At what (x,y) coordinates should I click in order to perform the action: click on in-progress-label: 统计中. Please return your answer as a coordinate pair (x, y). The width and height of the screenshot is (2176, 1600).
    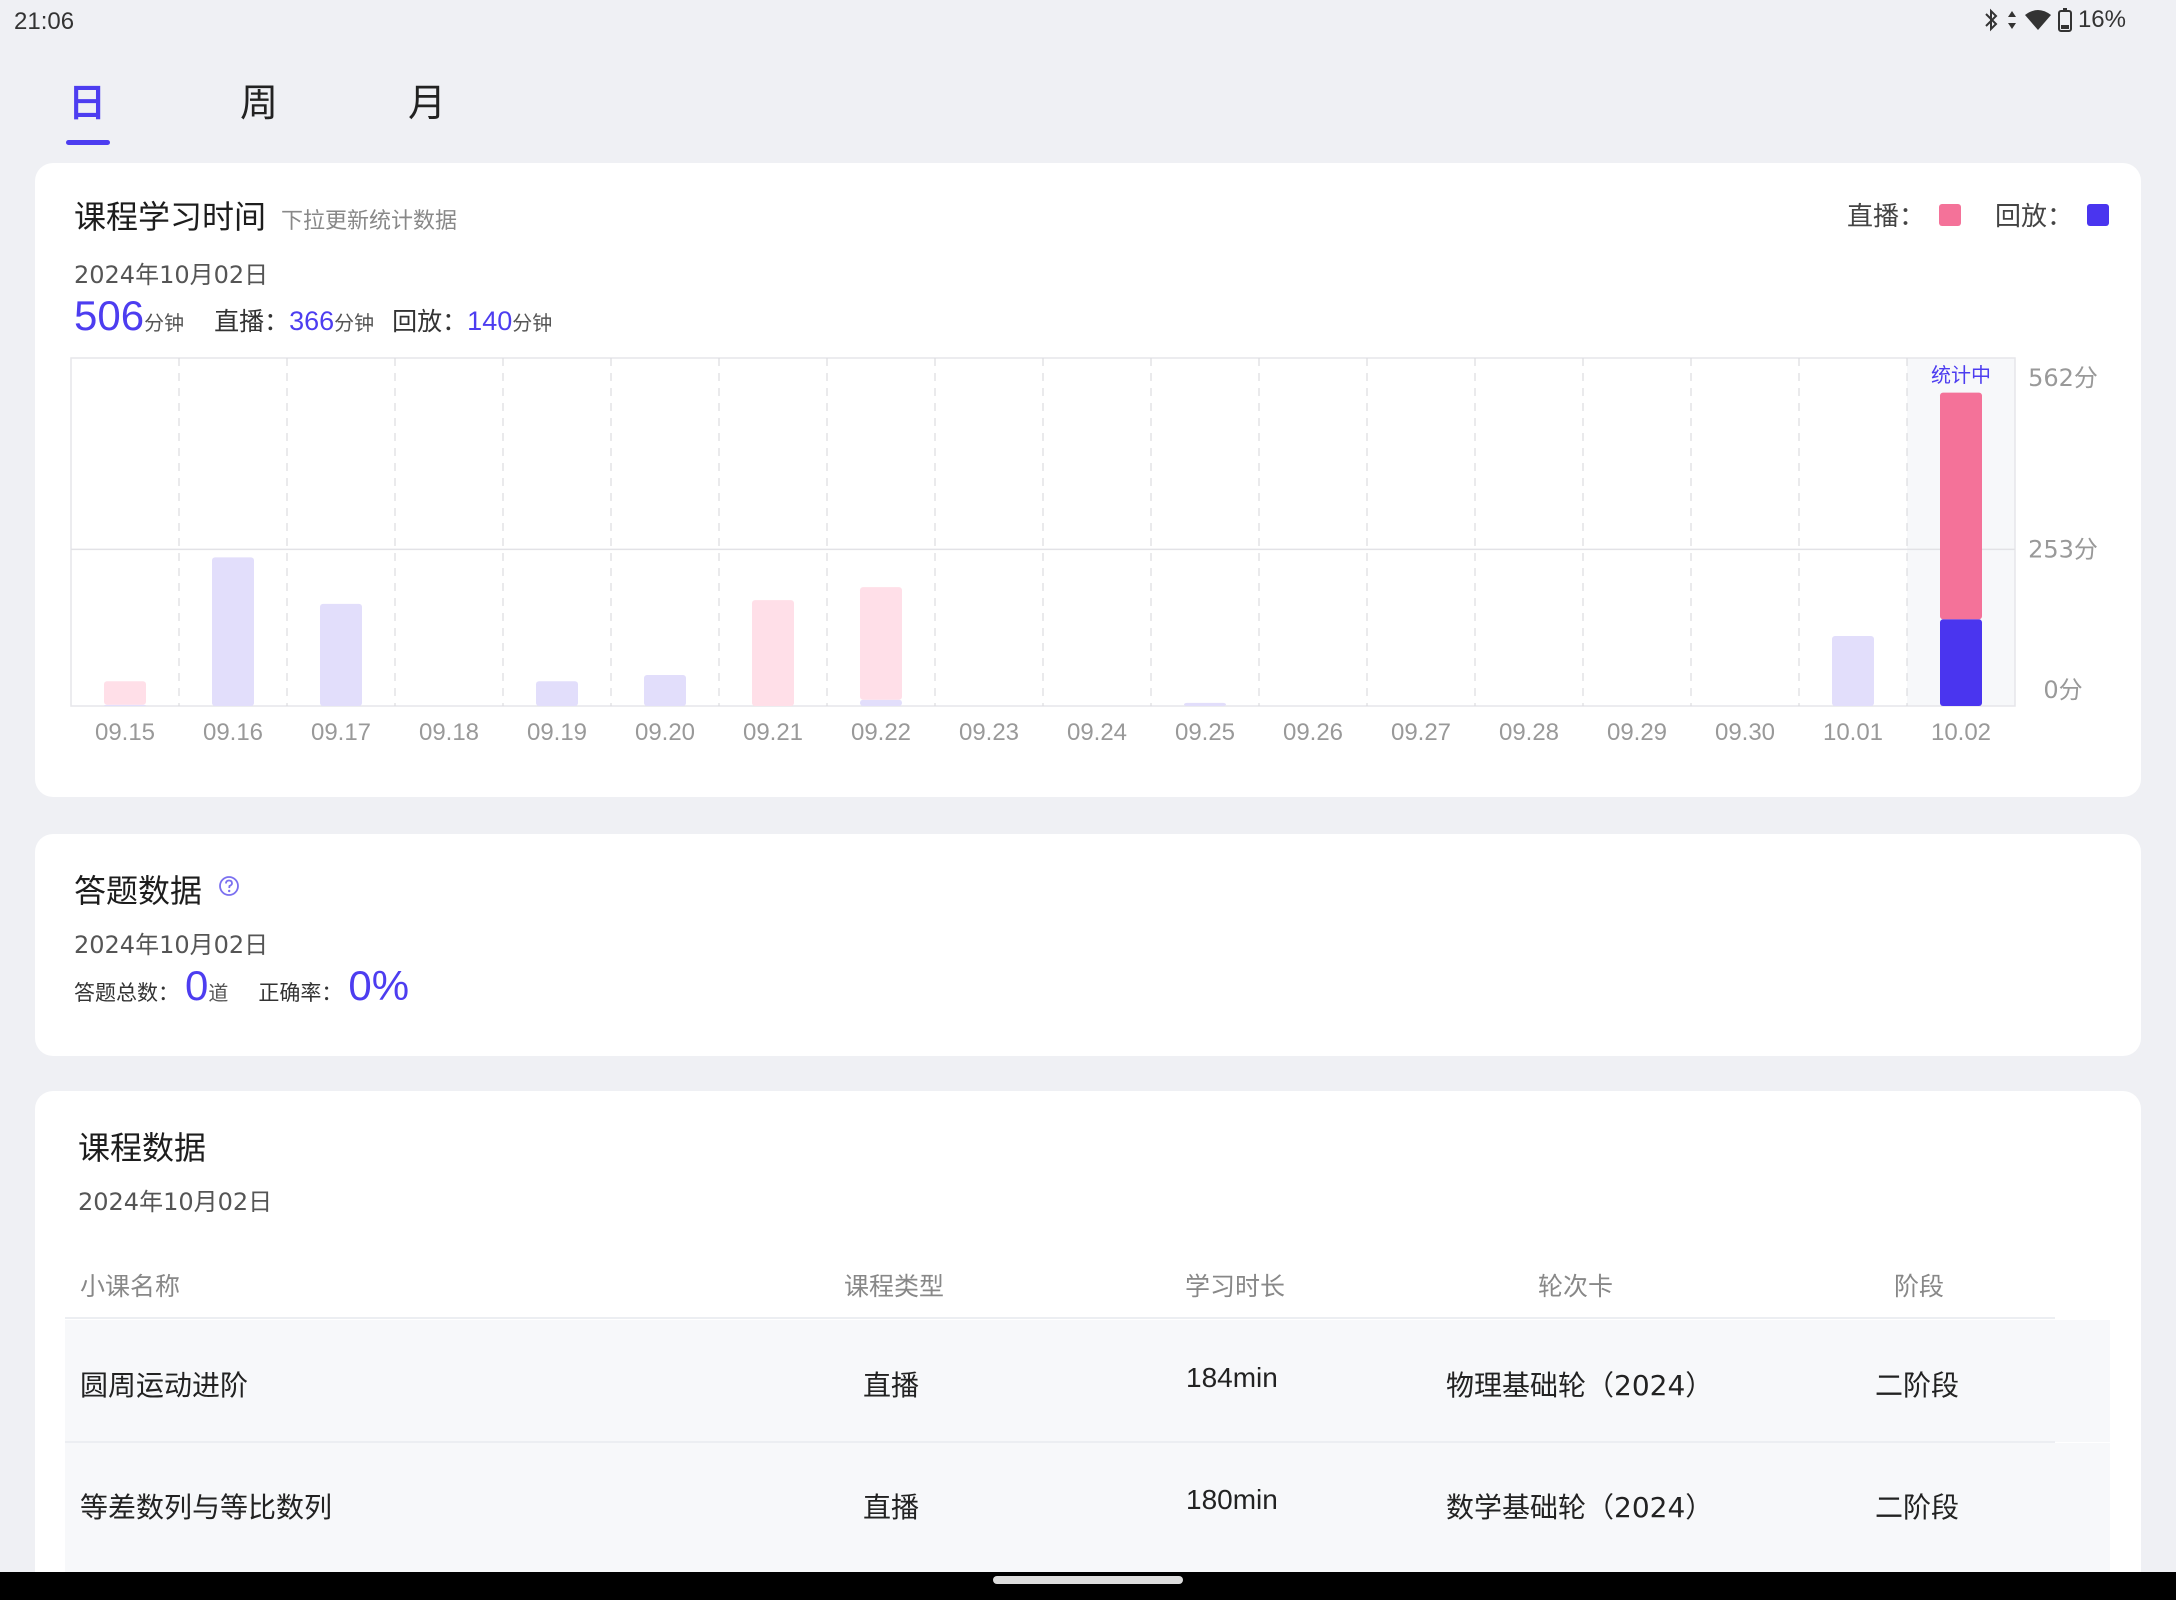
    Looking at the image, I should click on (1961, 375).